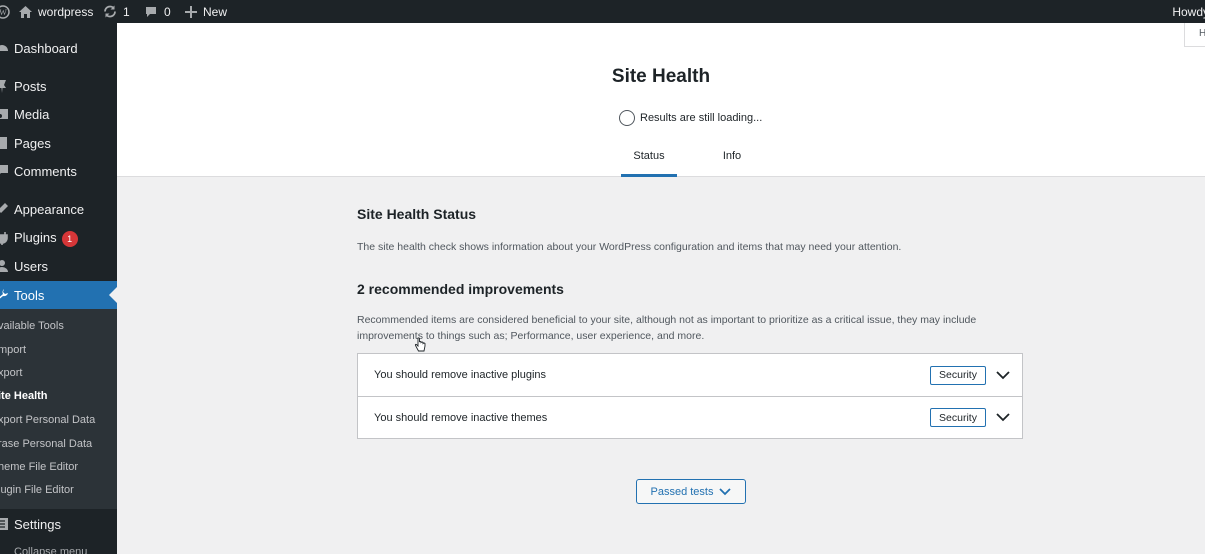 The image size is (1205, 554). What do you see at coordinates (32, 114) in the screenshot?
I see `menu-label: Media` at bounding box center [32, 114].